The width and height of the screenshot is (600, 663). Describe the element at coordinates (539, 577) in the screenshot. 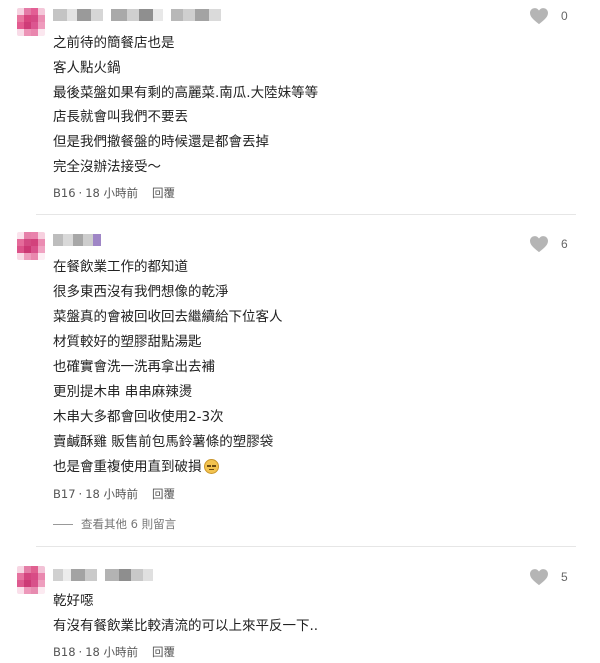

I see `heart-icon` at that location.